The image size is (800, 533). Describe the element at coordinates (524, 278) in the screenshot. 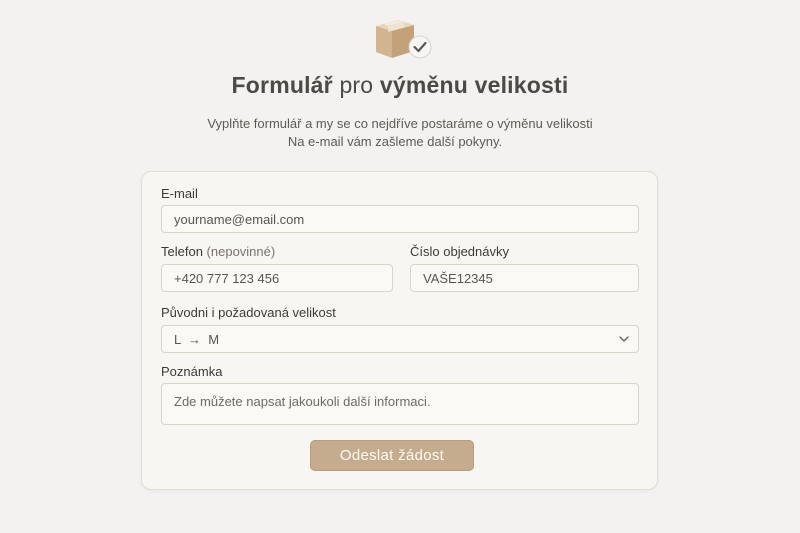

I see `order-number-field: VAŠE12345` at that location.